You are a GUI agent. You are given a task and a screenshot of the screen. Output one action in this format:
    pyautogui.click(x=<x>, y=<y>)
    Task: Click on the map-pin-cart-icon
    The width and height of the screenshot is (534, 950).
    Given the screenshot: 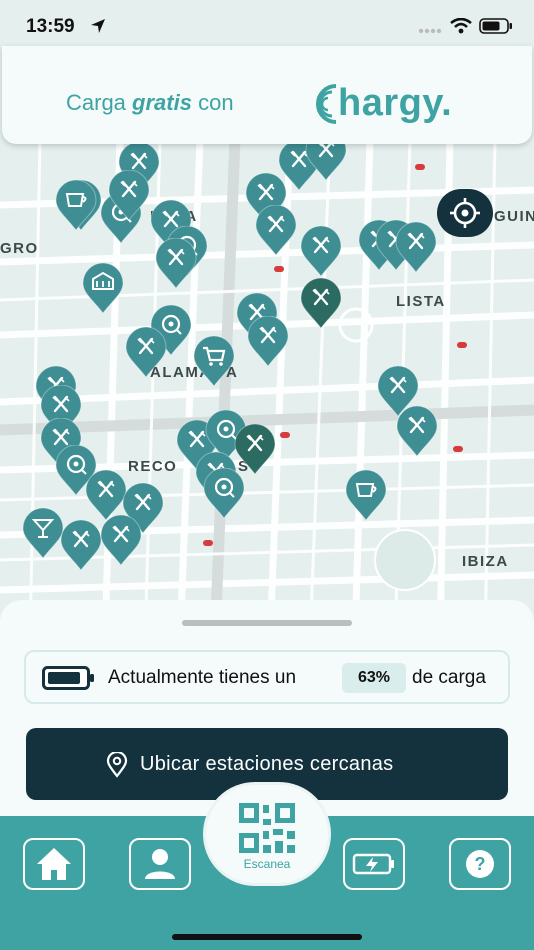 What is the action you would take?
    pyautogui.click(x=214, y=362)
    